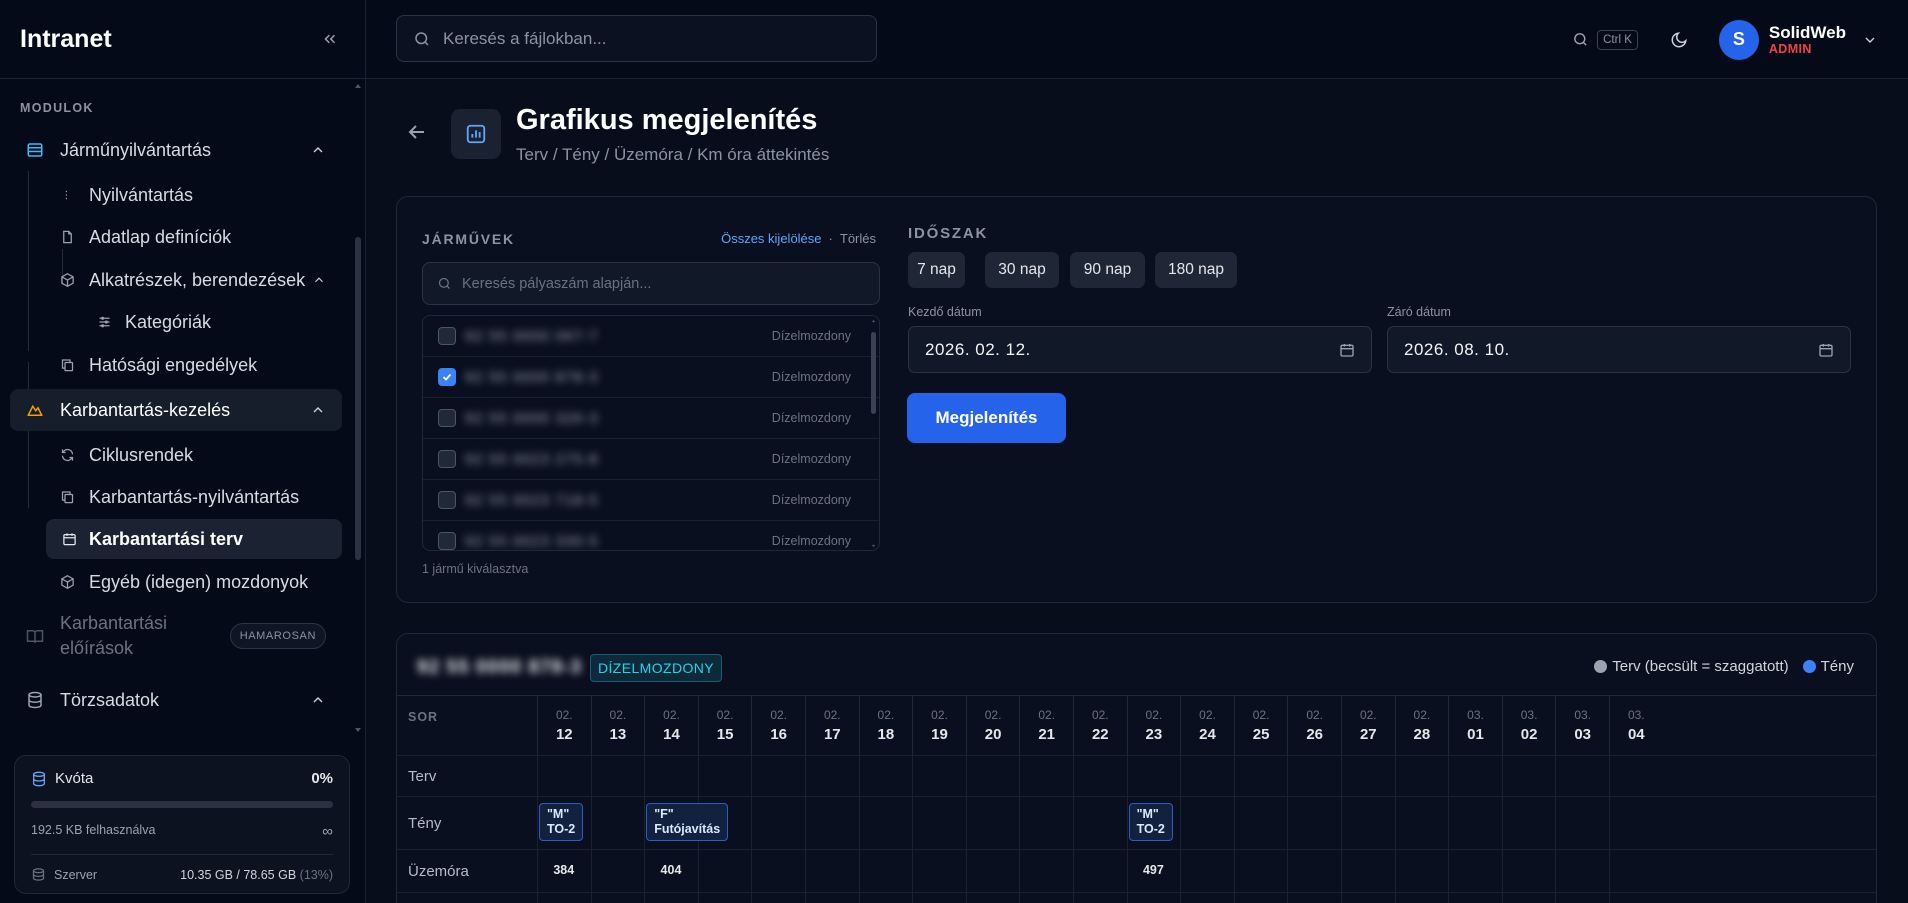 The height and width of the screenshot is (903, 1908). I want to click on period-30-button: 30 nap, so click(1022, 270).